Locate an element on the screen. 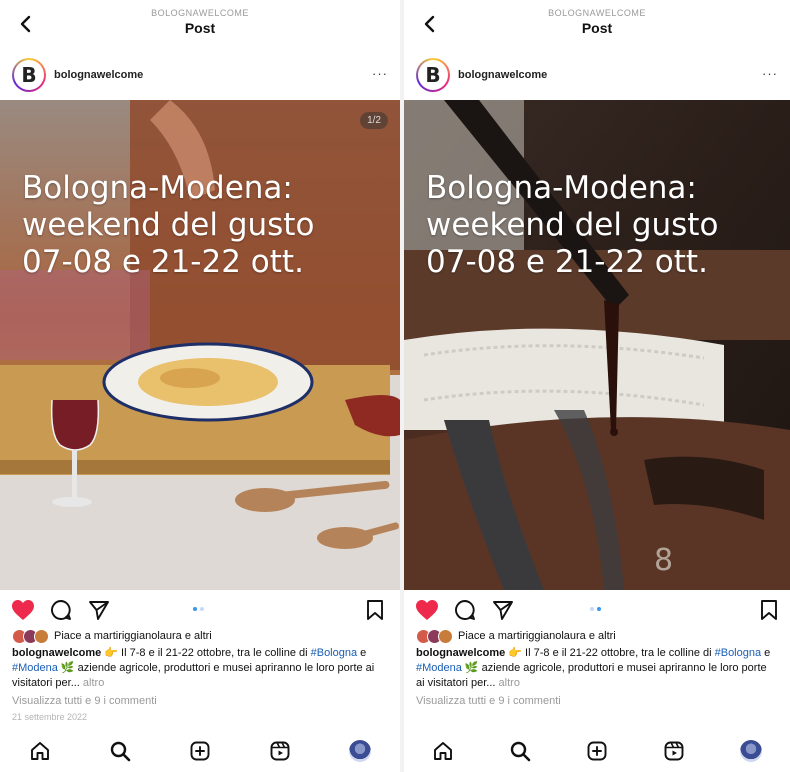 The width and height of the screenshot is (790, 772). svg-text: 8 is located at coordinates (663, 560).